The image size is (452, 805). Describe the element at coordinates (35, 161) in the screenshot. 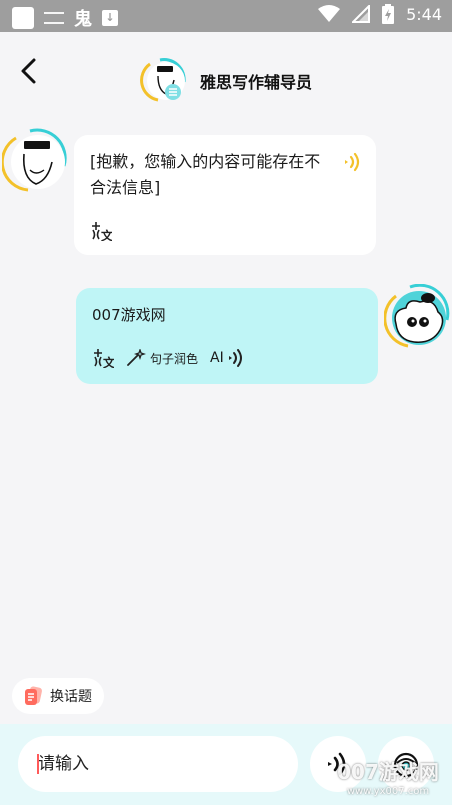

I see `bot-avatar` at that location.